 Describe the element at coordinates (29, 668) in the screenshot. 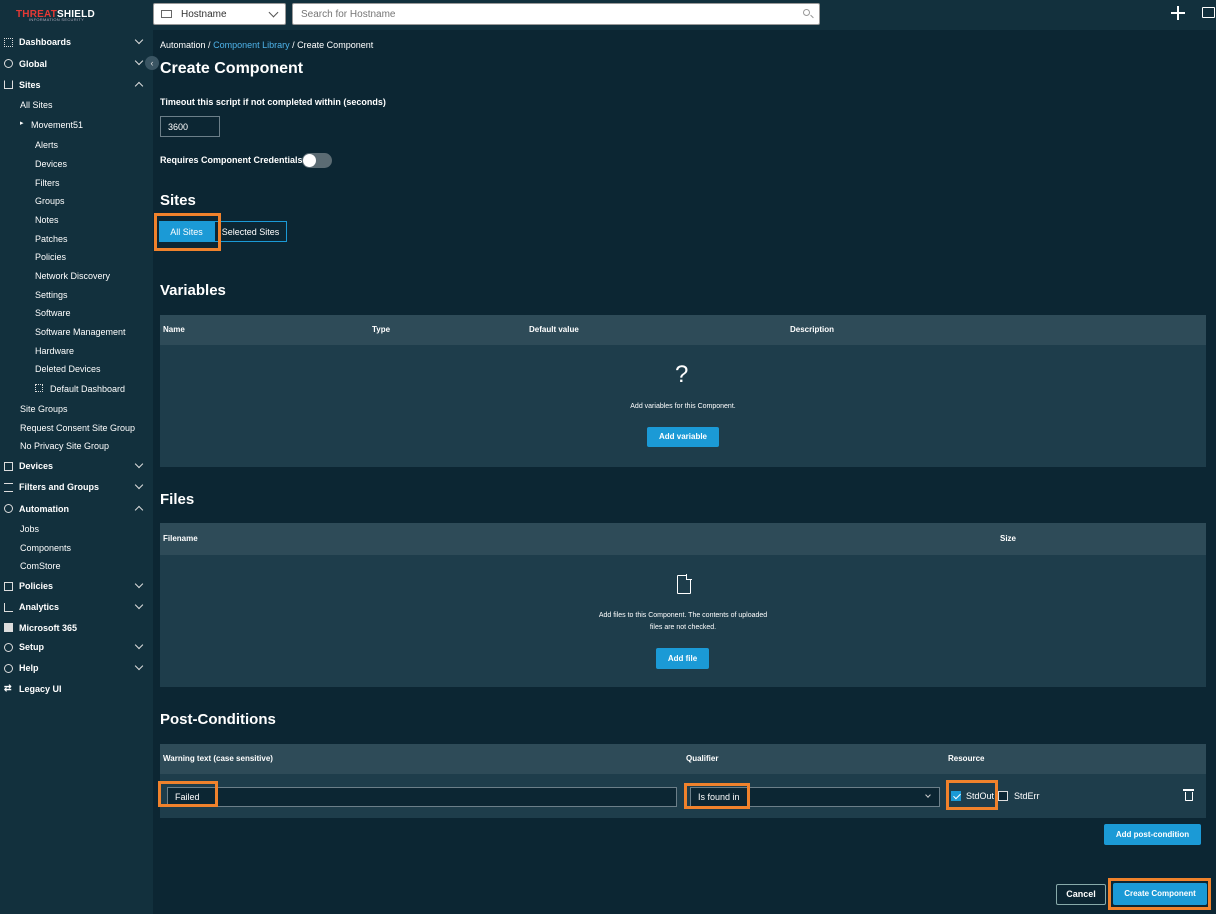

I see `sidebar-item-help: Help` at that location.